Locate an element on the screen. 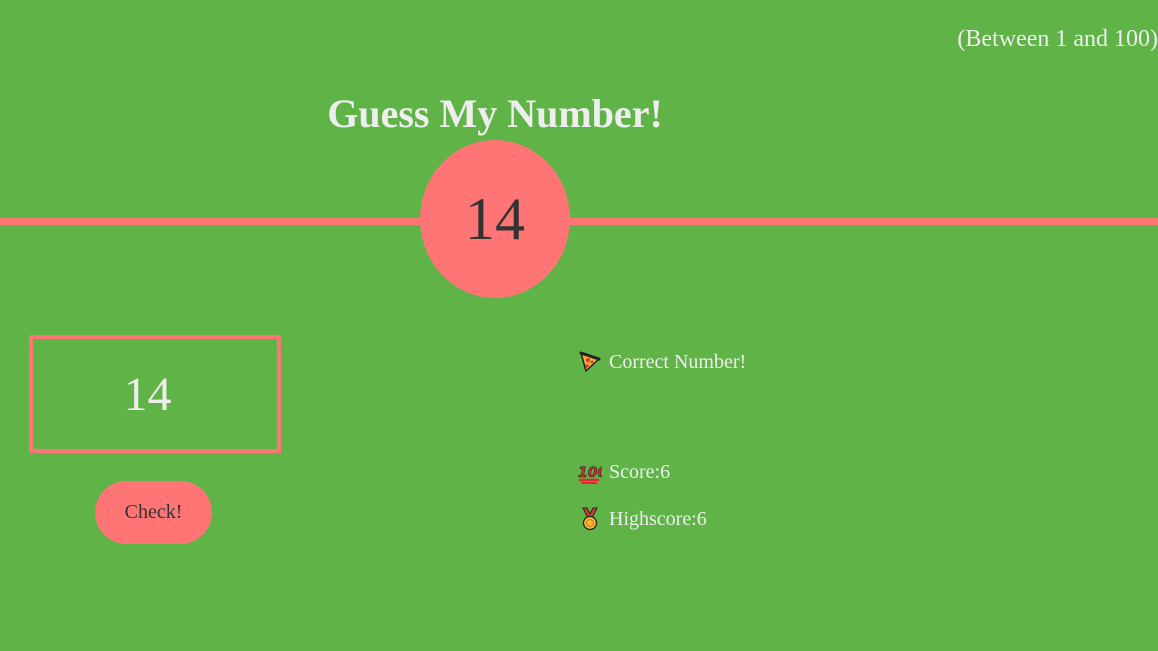 The image size is (1158, 651). highscore-label: Highscore: is located at coordinates (653, 518).